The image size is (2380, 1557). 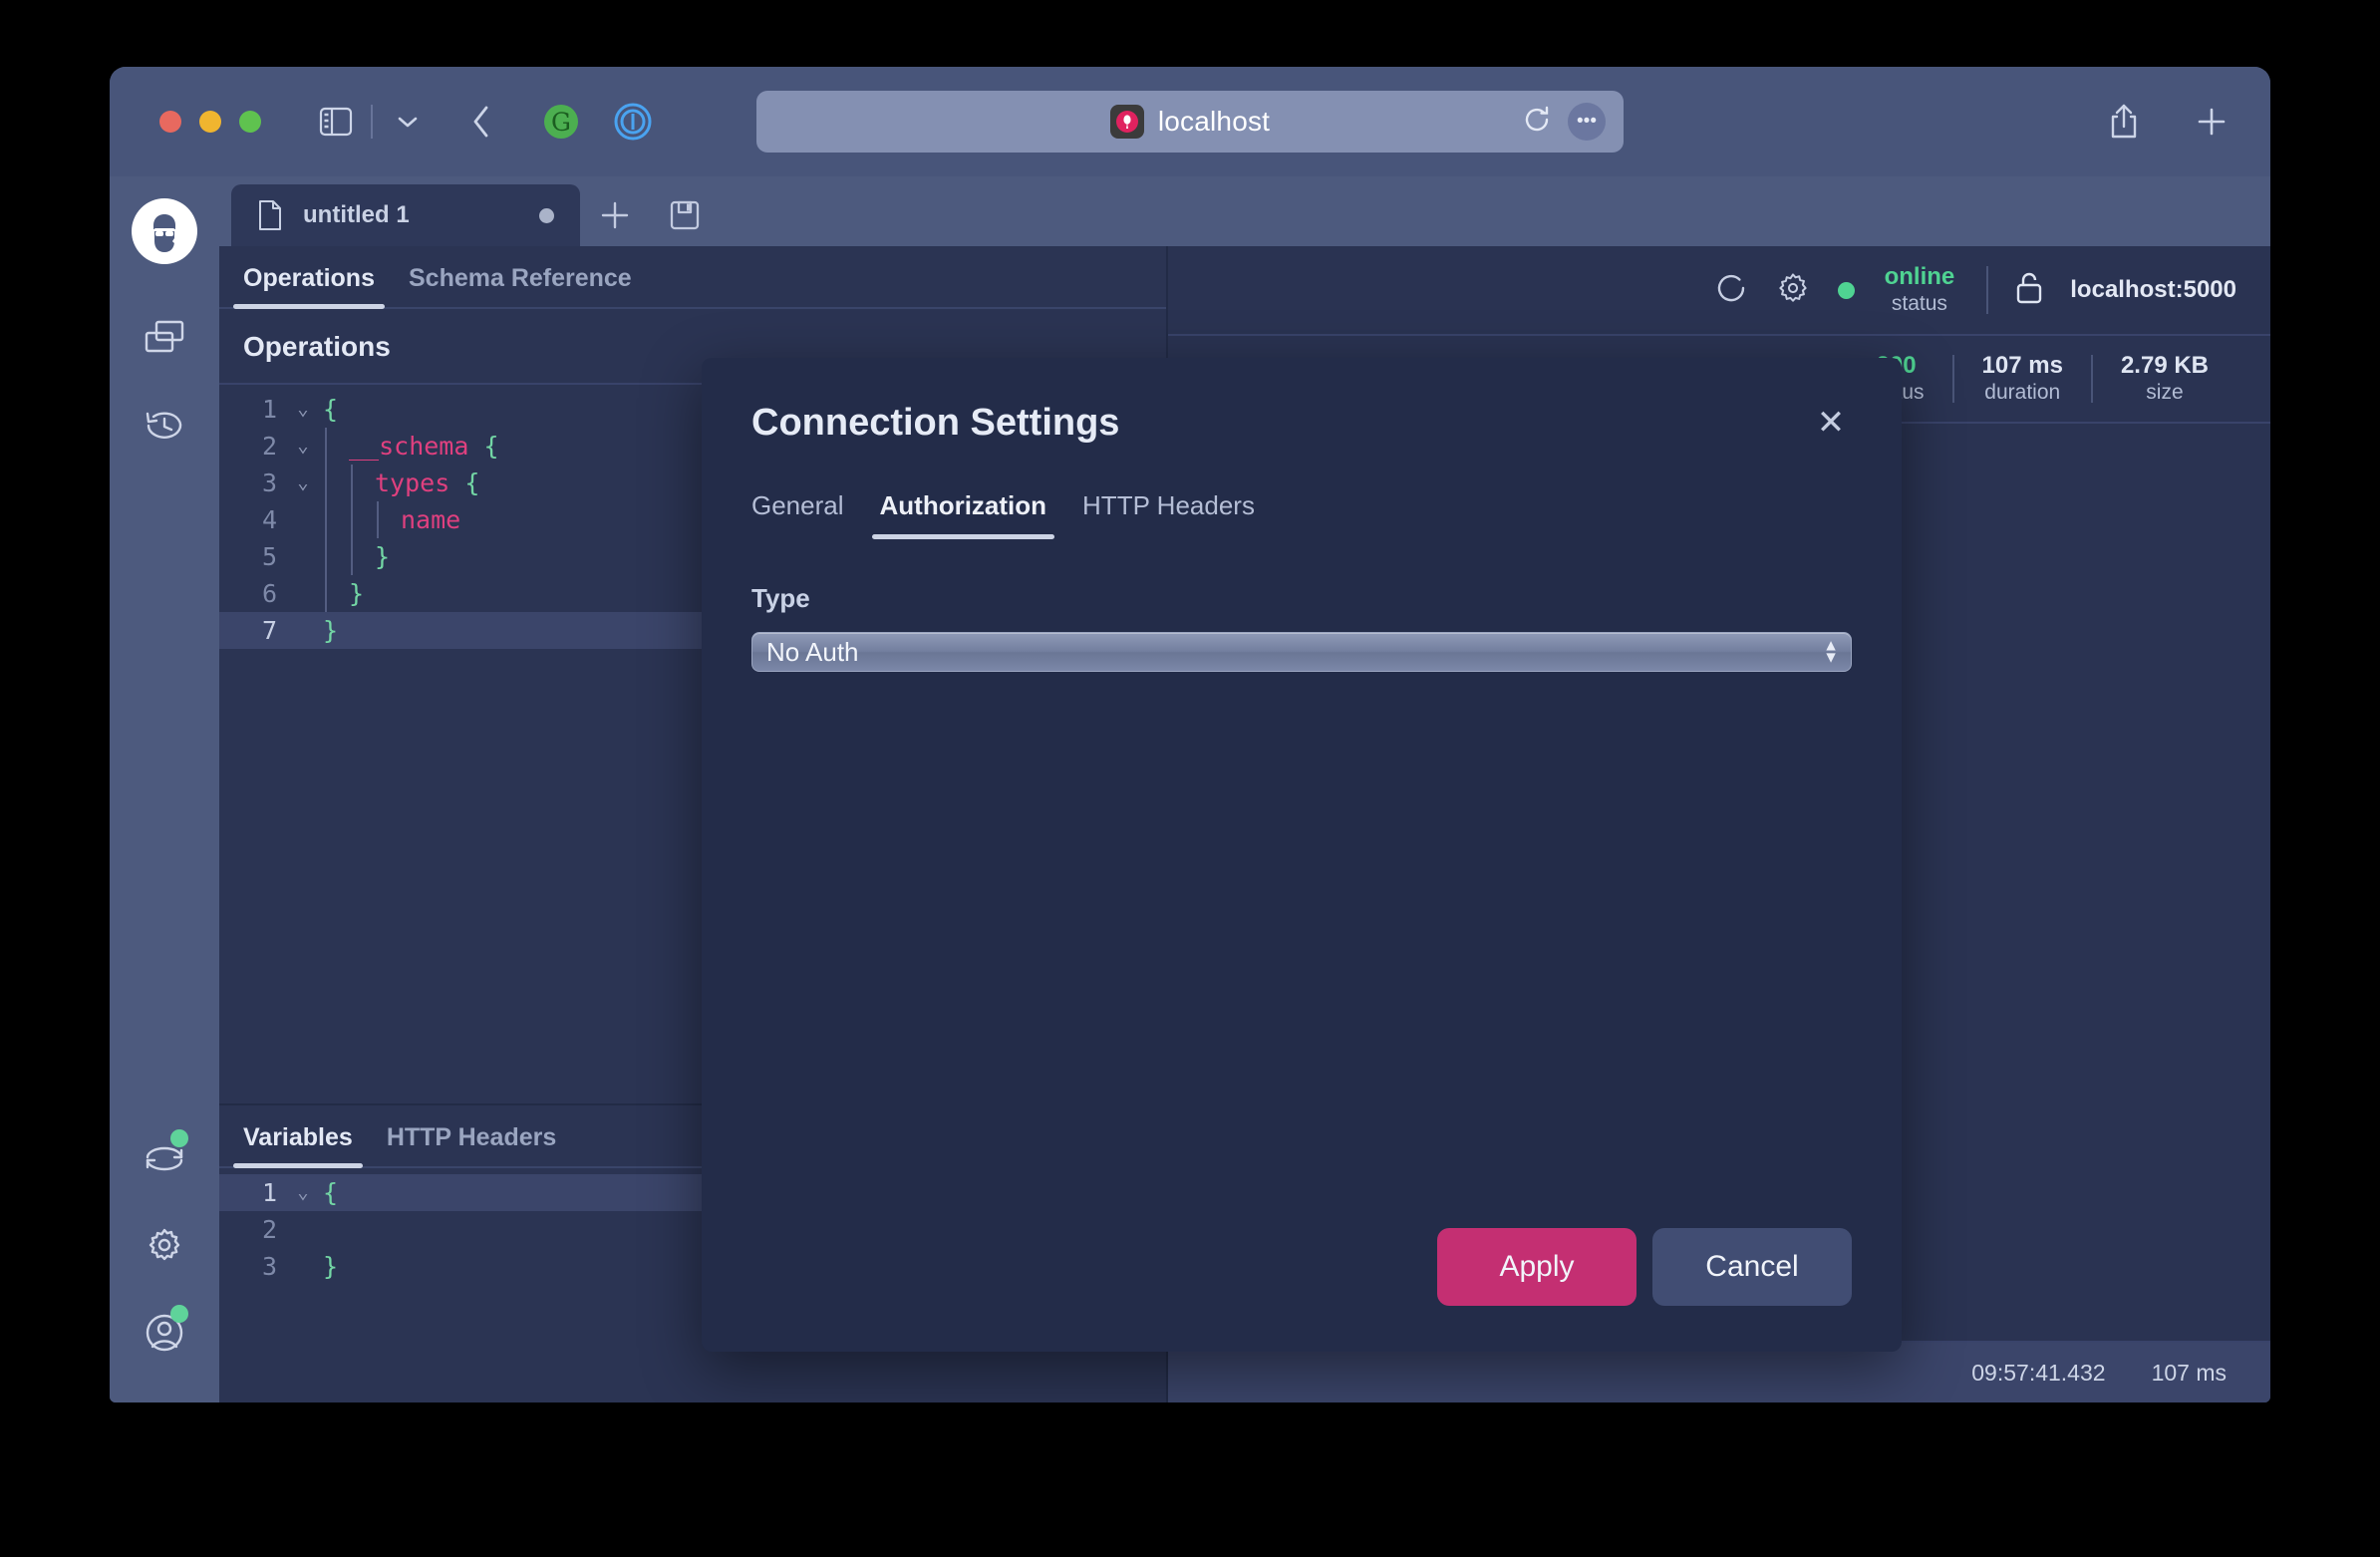 I want to click on browser-right-actions, so click(x=2167, y=122).